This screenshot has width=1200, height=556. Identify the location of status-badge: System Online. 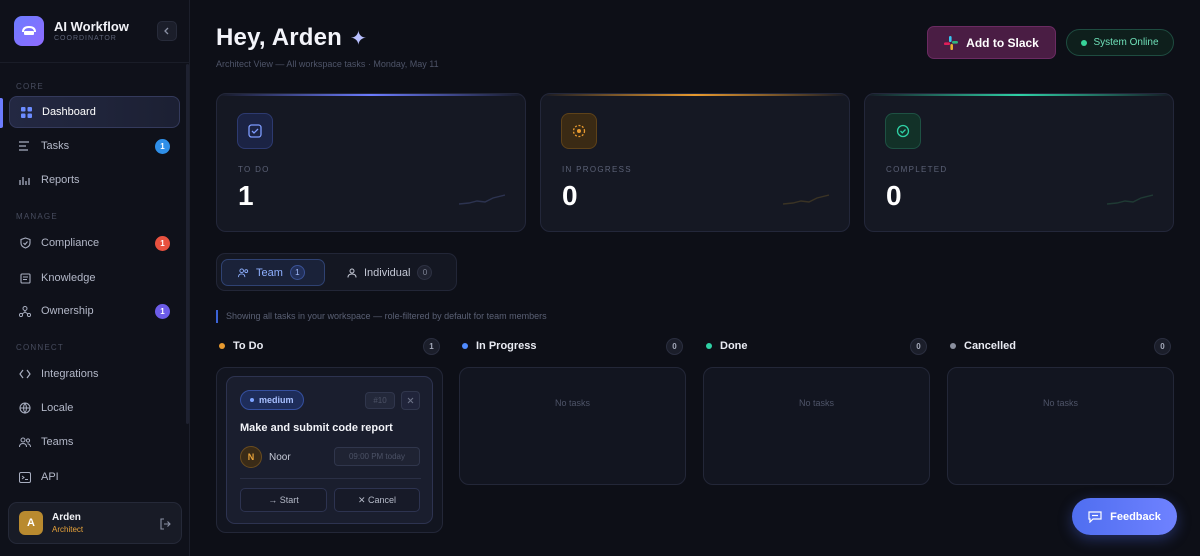
(1120, 42).